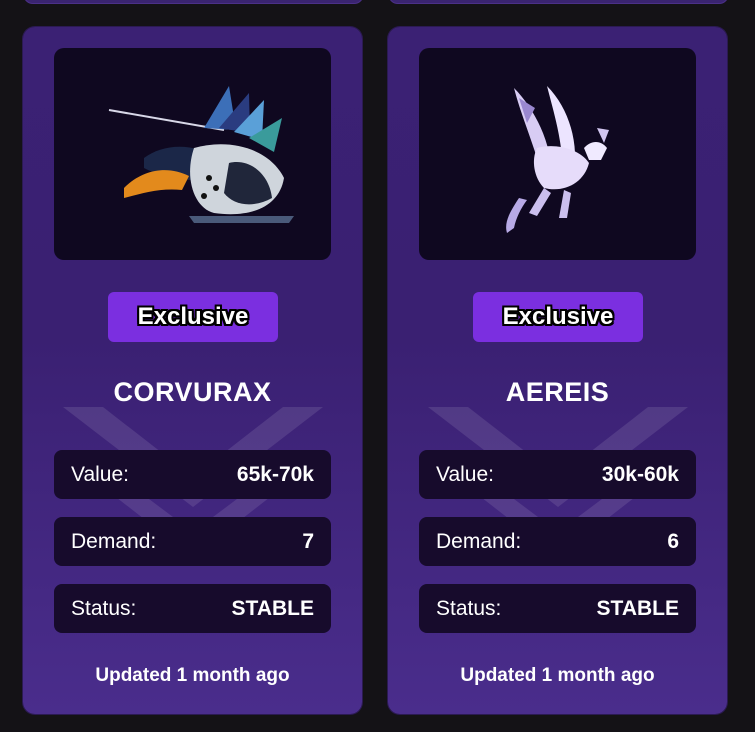  I want to click on demand-row: Demand: 7, so click(192, 541).